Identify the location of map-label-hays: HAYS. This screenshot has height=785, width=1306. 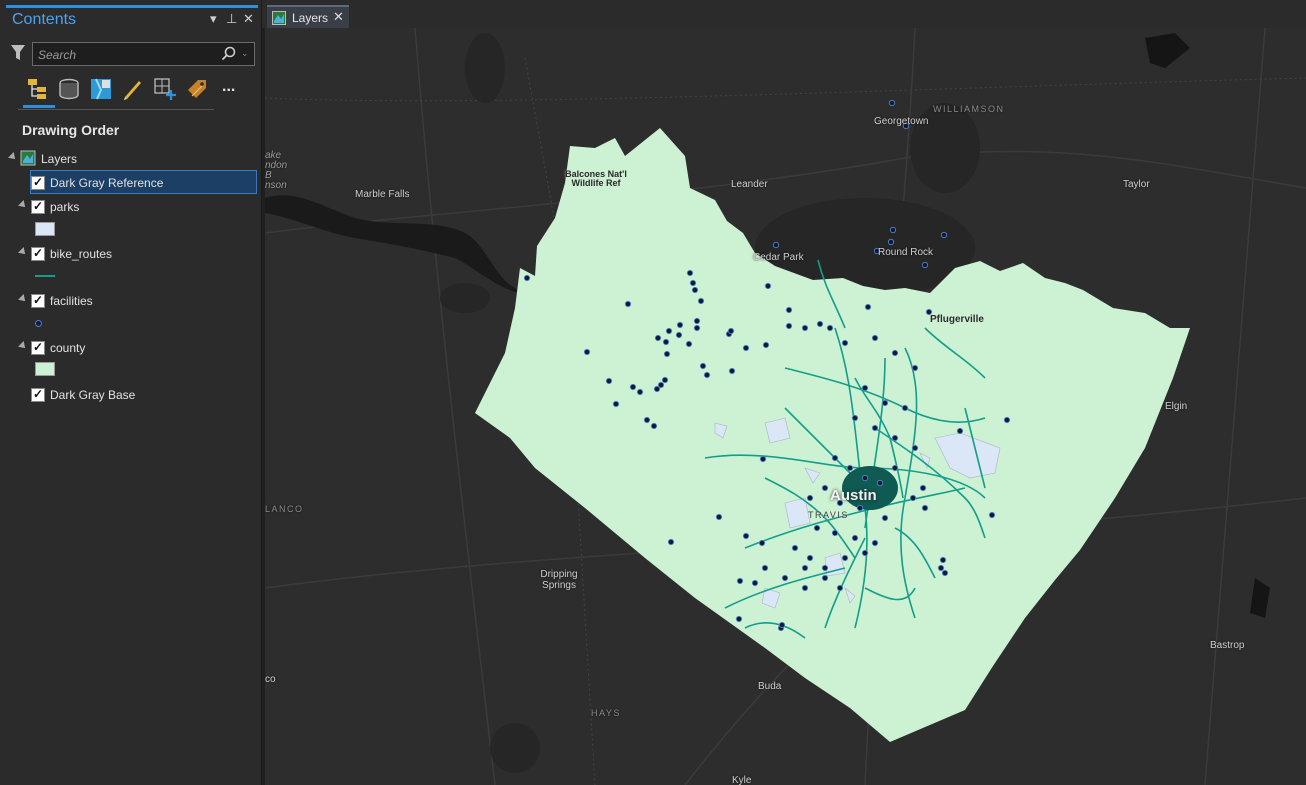
(606, 713).